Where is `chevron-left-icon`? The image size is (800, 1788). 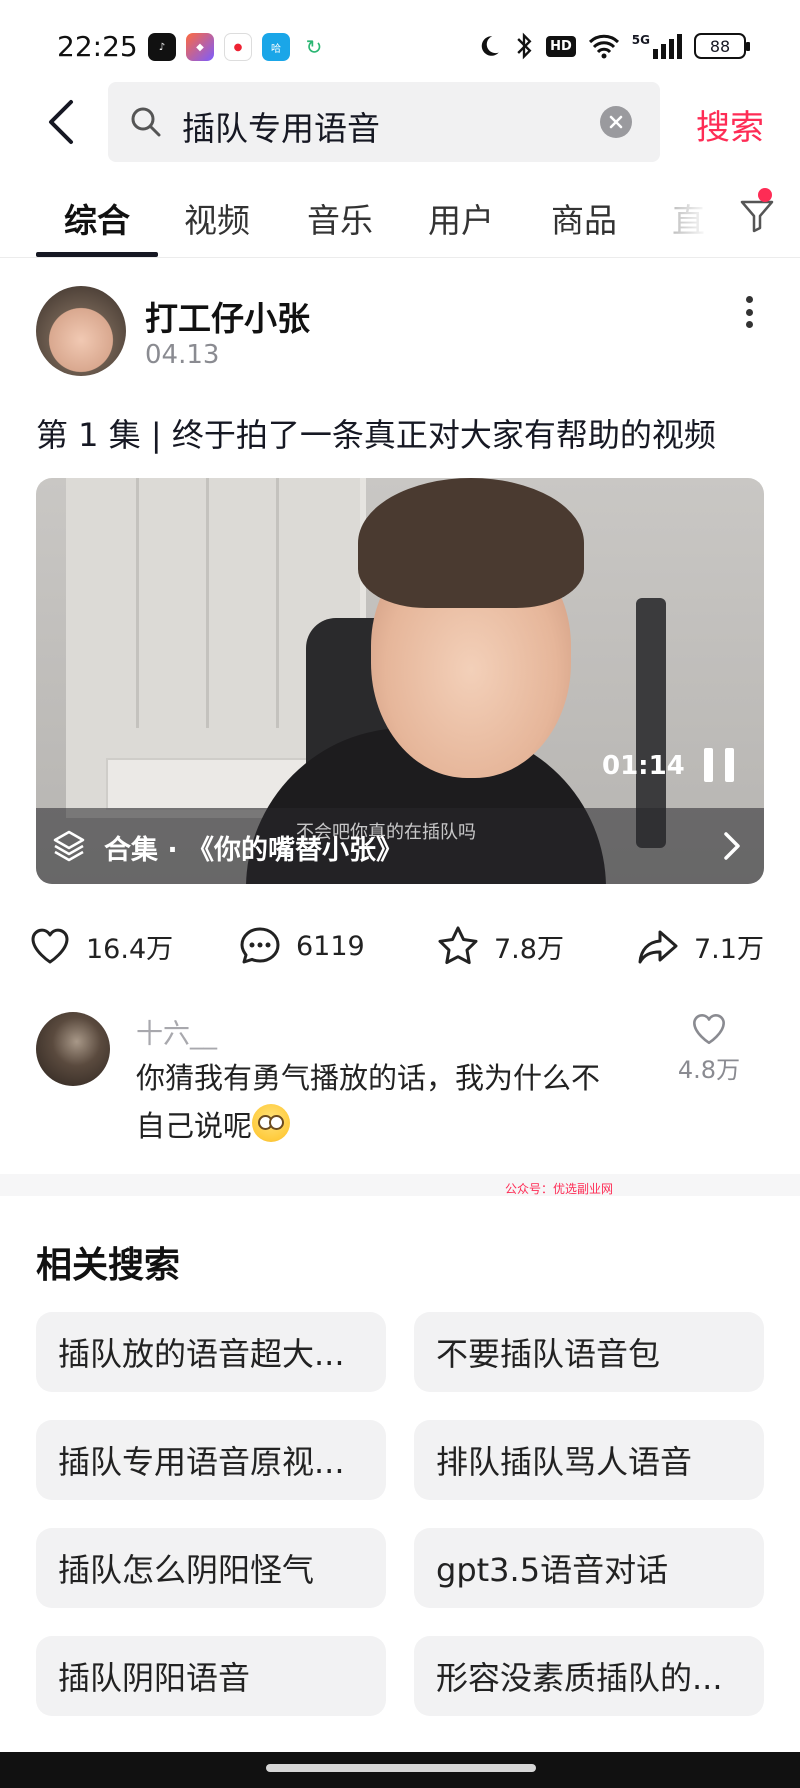 chevron-left-icon is located at coordinates (61, 122).